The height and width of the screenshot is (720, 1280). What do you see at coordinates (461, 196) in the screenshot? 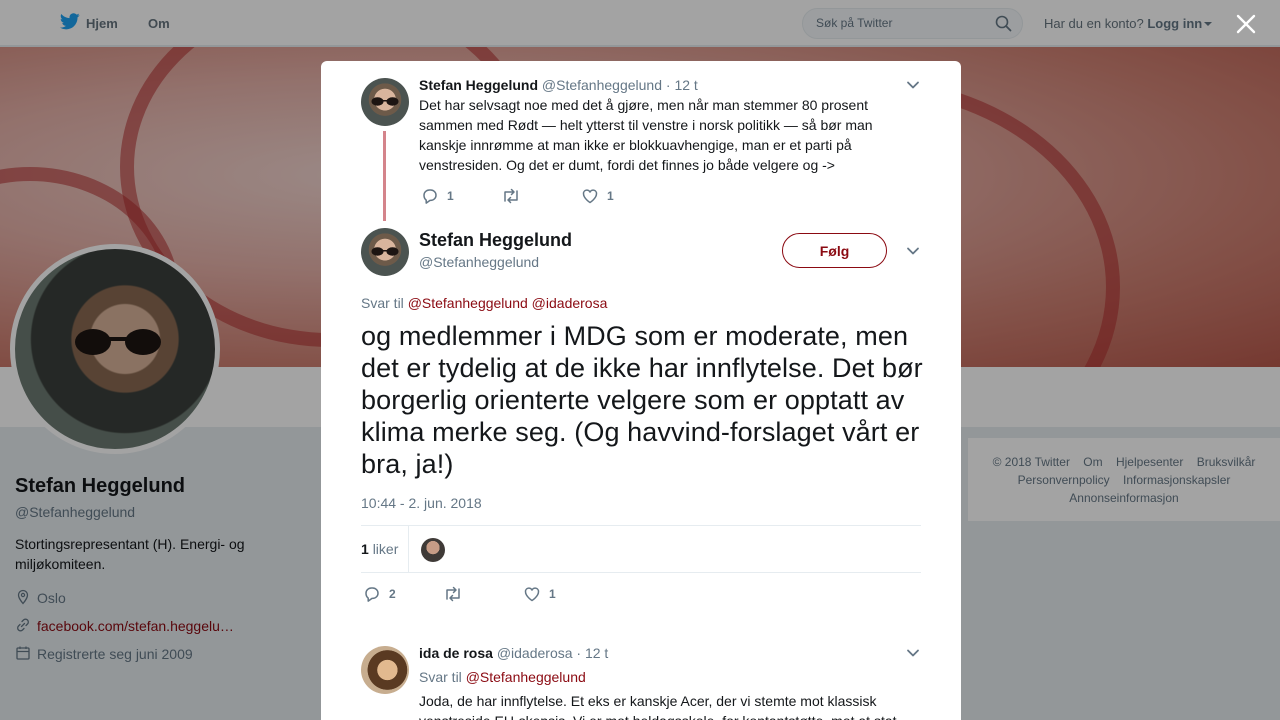
I see `parent-reply-button: 1` at bounding box center [461, 196].